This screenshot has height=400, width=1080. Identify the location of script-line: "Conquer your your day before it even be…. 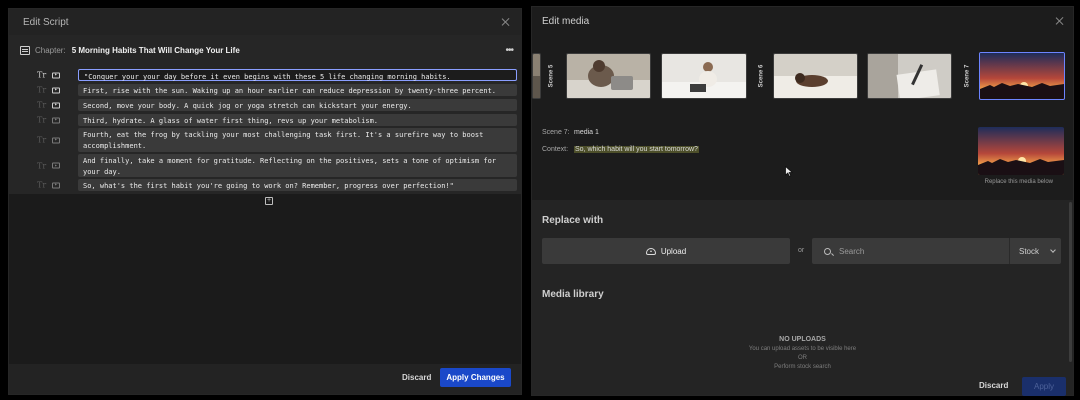
(297, 75).